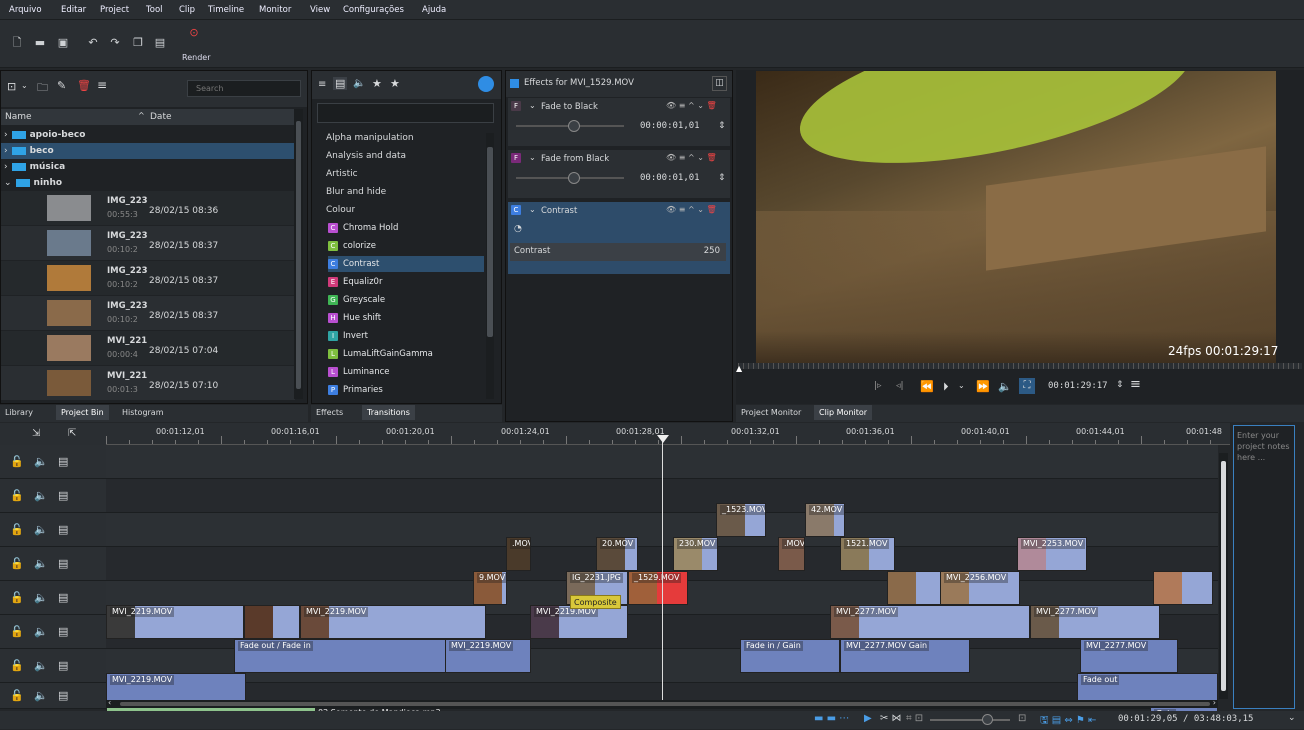  I want to click on effect-item: P Primaries, so click(406, 390).